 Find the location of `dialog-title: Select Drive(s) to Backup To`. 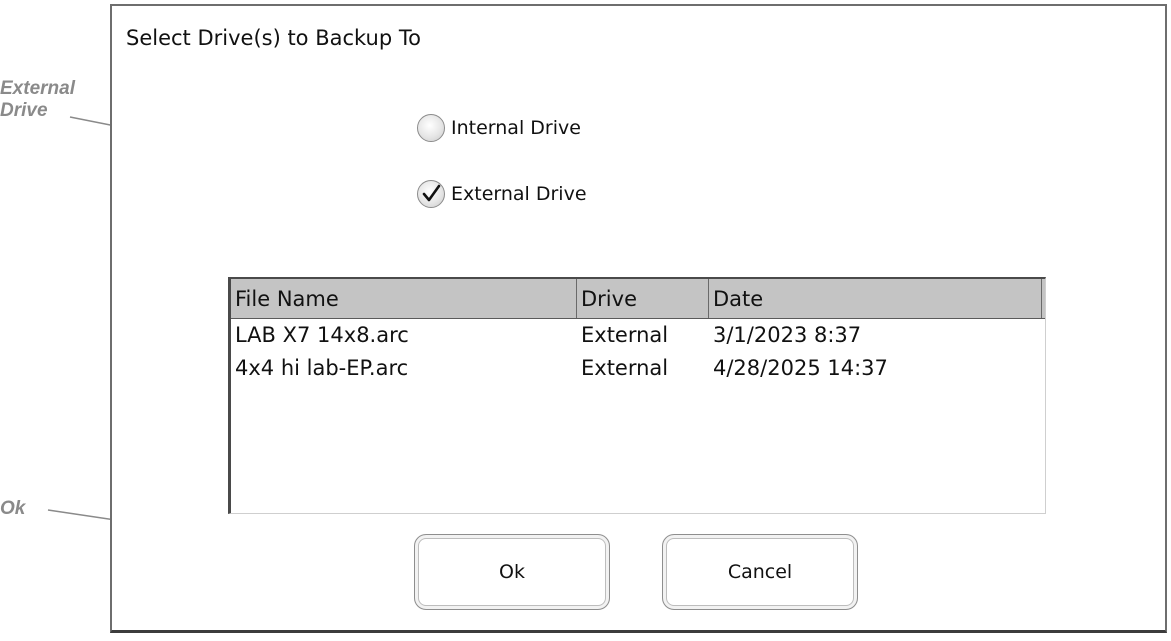

dialog-title: Select Drive(s) to Backup To is located at coordinates (273, 38).